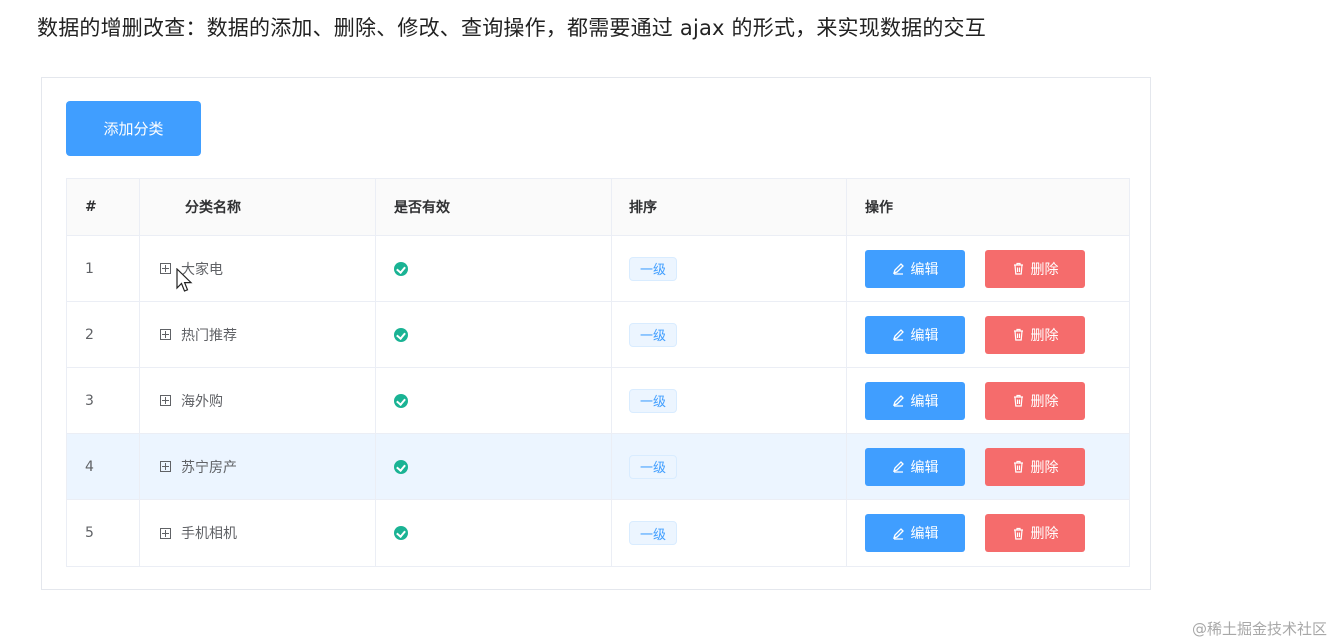 The image size is (1337, 643). Describe the element at coordinates (258, 268) in the screenshot. I see `category-name-cell: 大家电` at that location.